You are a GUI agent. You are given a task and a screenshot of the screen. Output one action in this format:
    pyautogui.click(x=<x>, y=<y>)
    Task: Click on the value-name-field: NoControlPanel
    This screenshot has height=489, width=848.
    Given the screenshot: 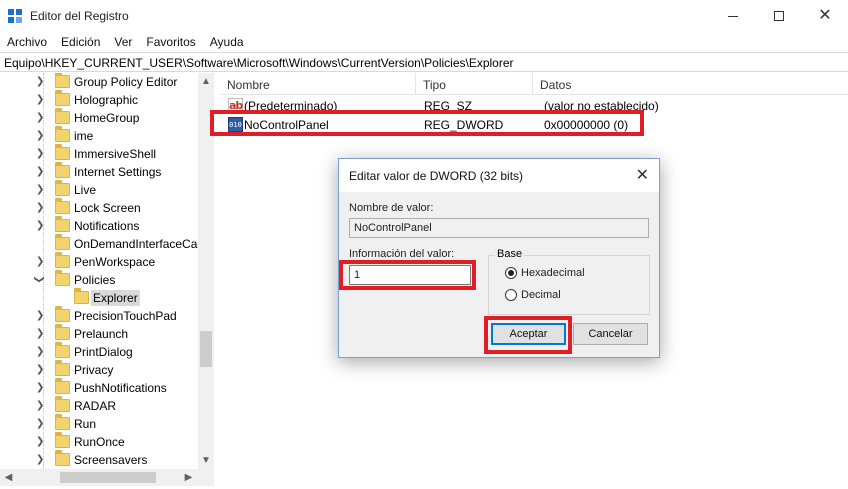 What is the action you would take?
    pyautogui.click(x=499, y=228)
    